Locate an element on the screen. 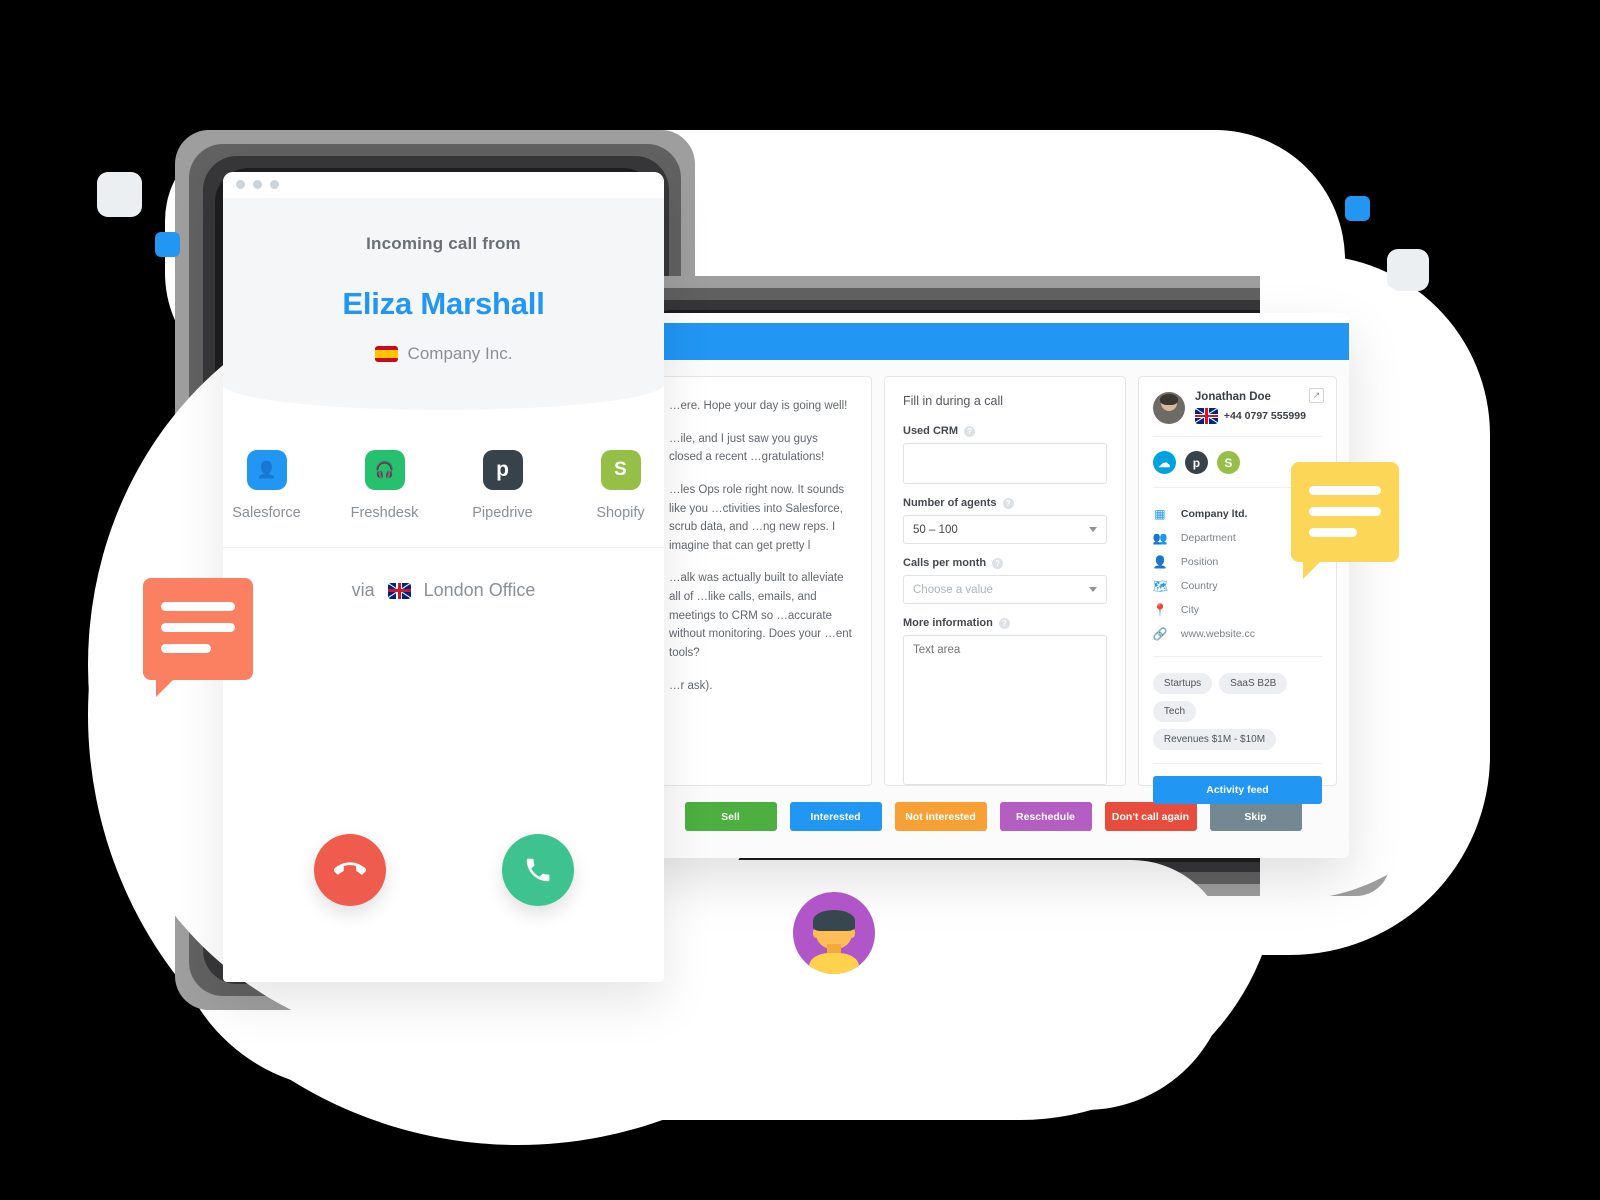 The height and width of the screenshot is (1200, 1600). outcome-sell-button: Sell is located at coordinates (730, 816).